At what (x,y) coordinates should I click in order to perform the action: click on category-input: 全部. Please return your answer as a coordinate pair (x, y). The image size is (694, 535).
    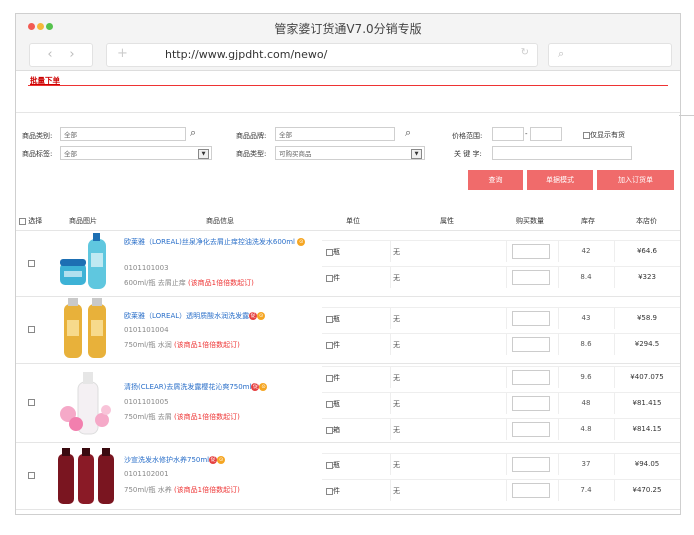
    Looking at the image, I should click on (123, 134).